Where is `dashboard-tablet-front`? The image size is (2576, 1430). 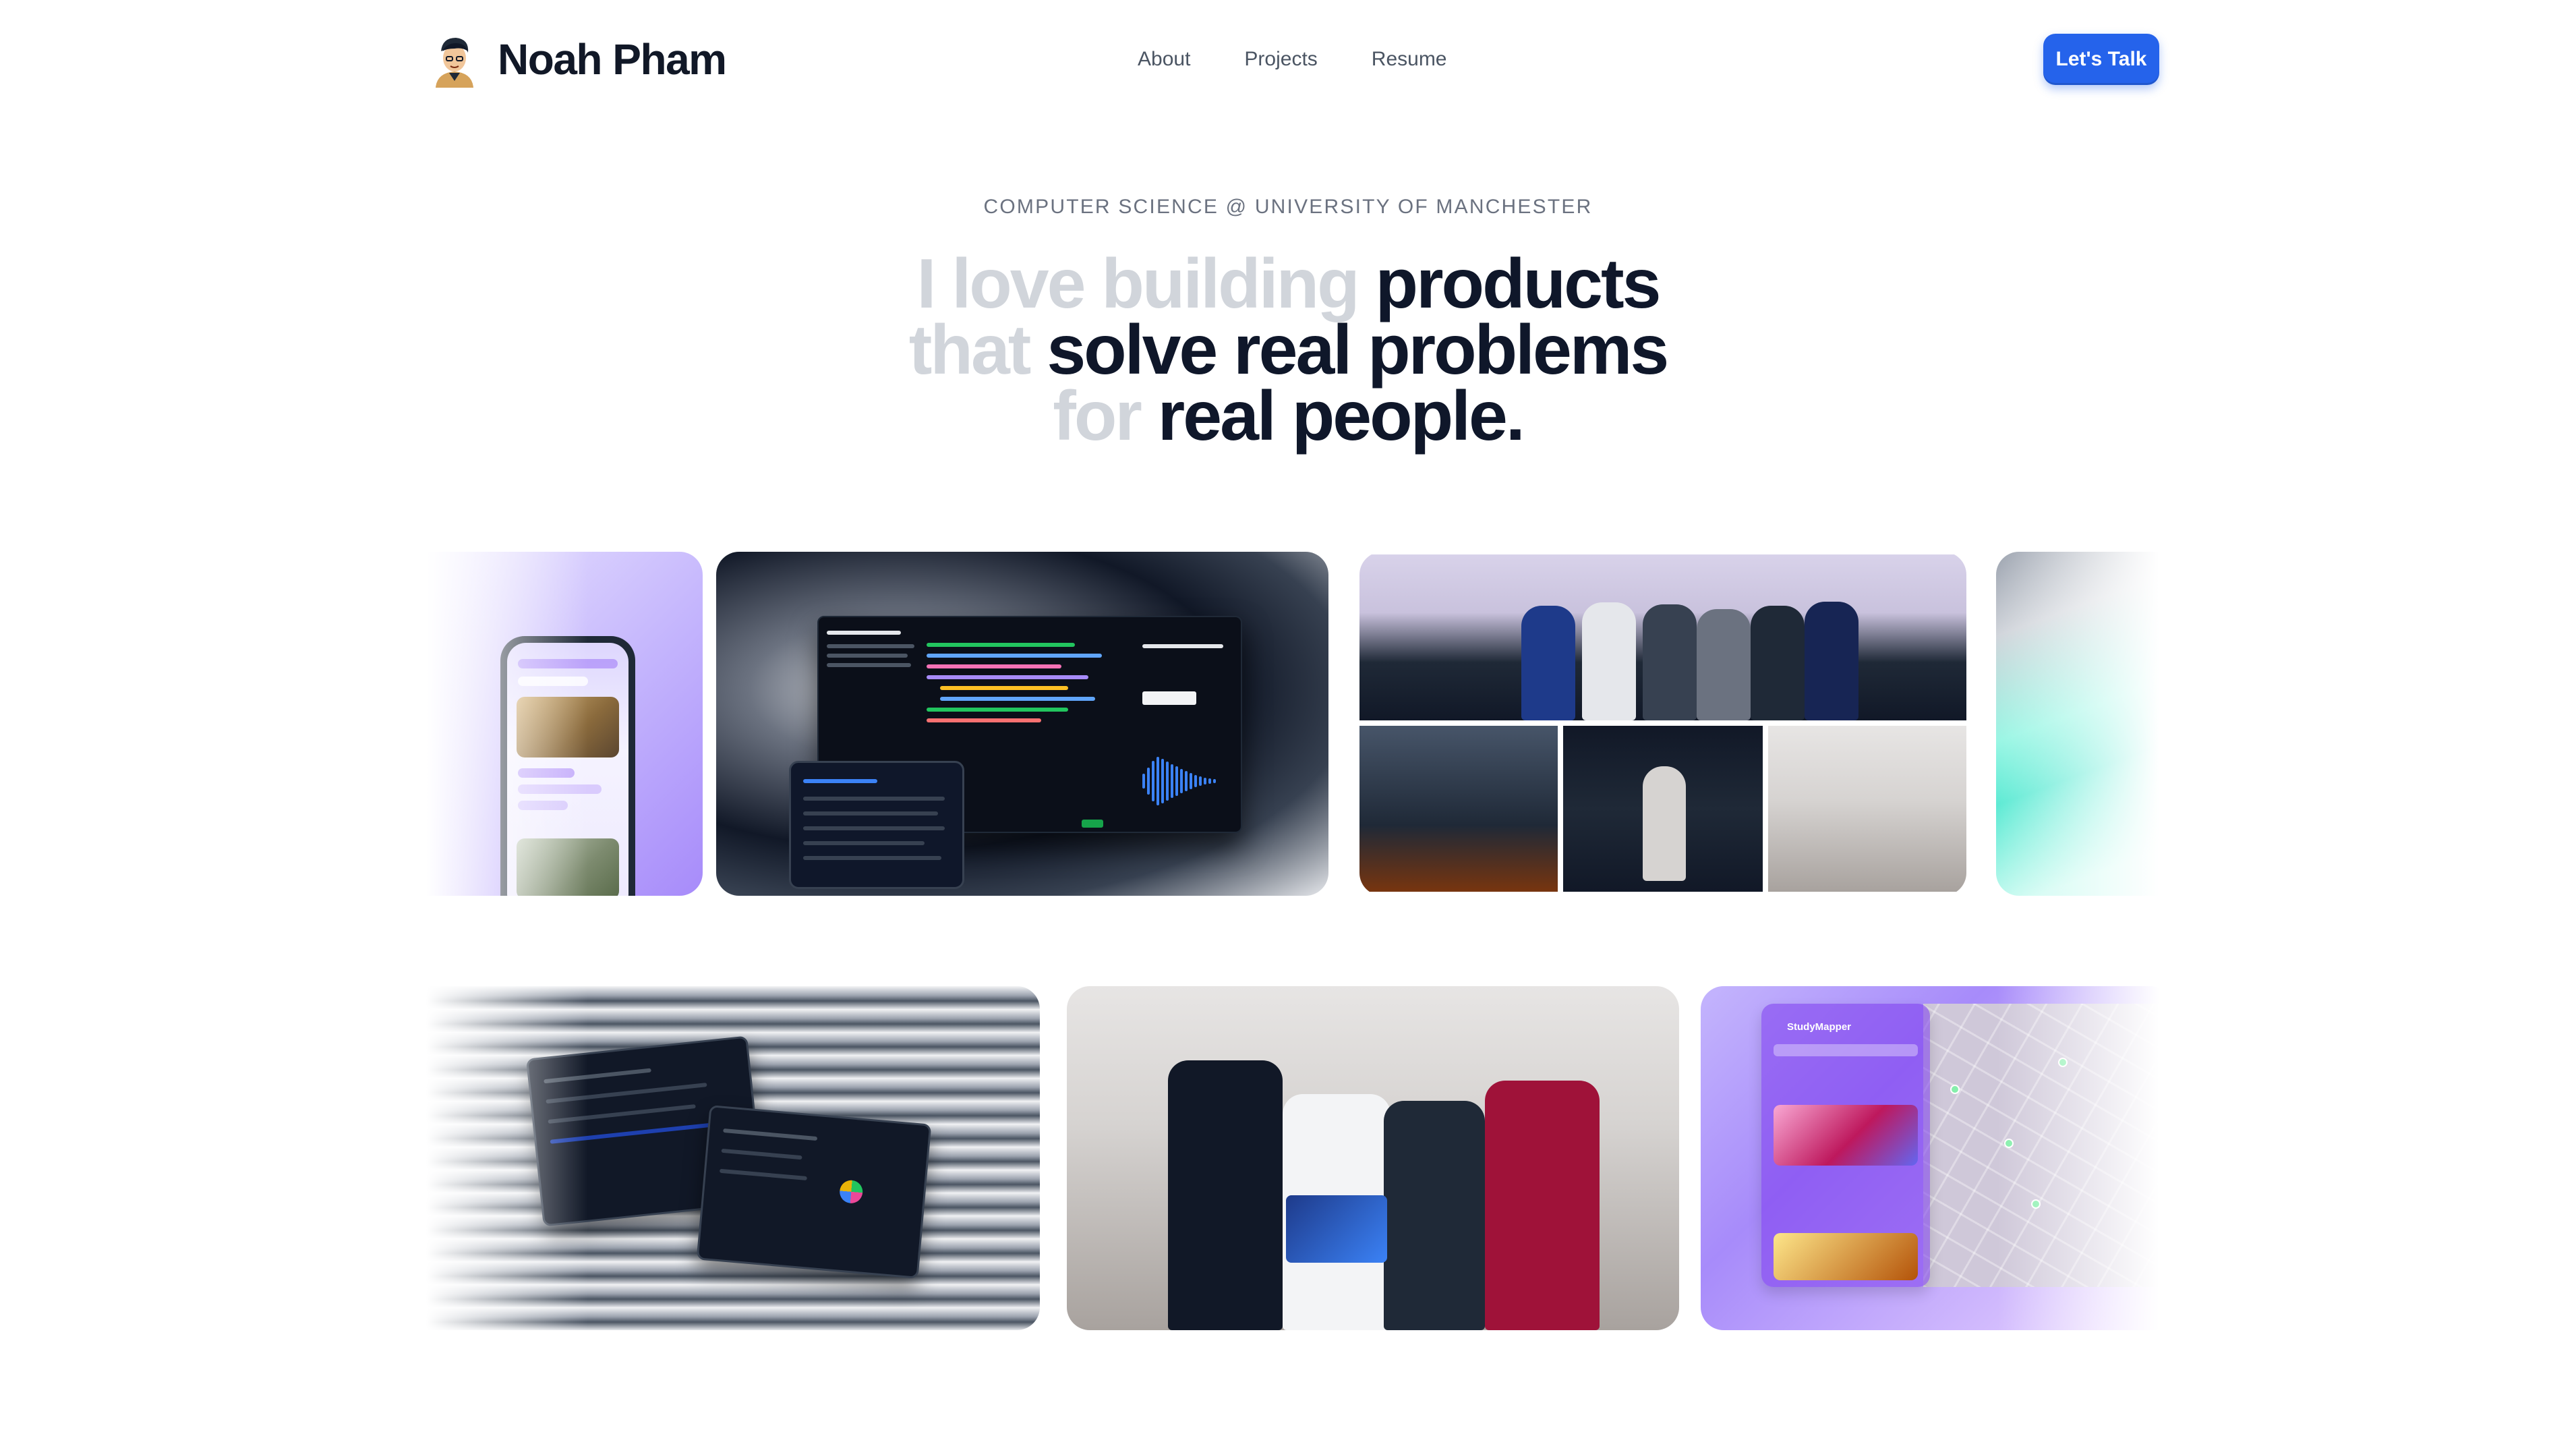
dashboard-tablet-front is located at coordinates (814, 1192).